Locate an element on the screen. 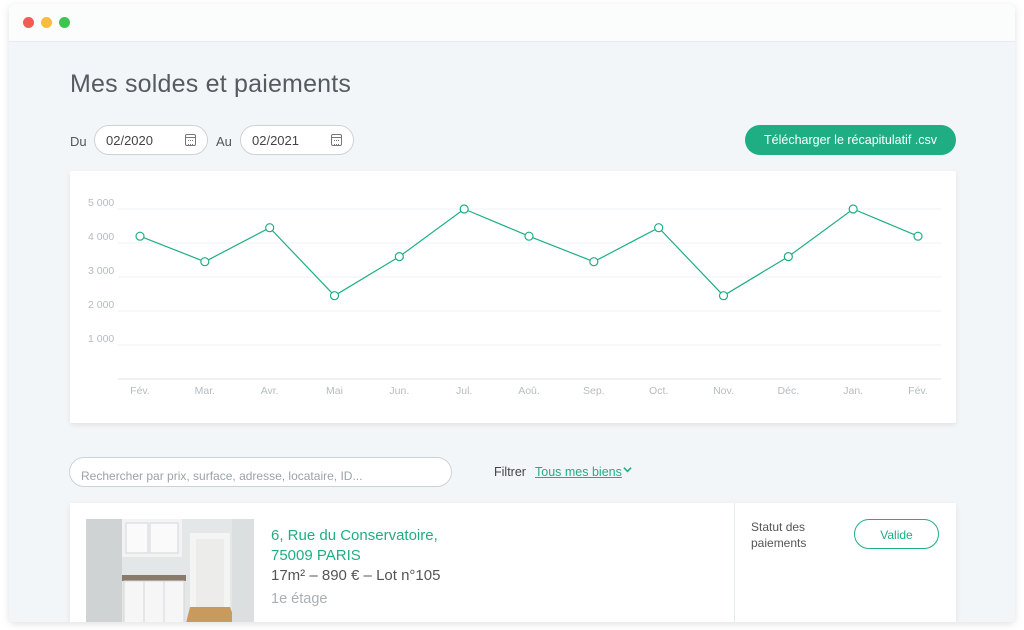  y-tick-label: 5 000 is located at coordinates (101, 203).